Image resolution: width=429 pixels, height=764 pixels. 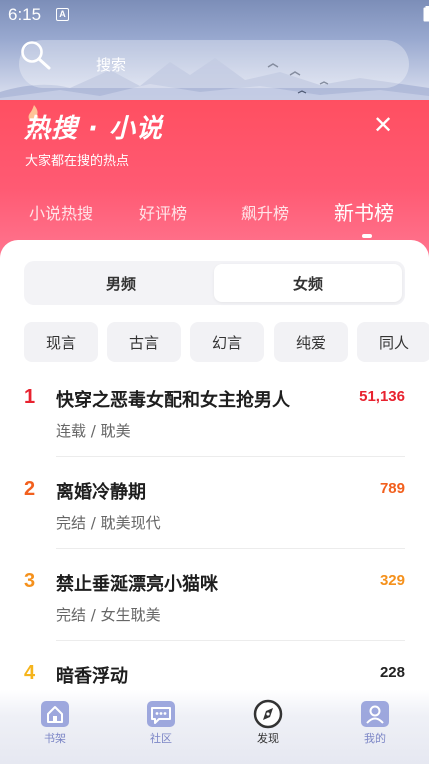 I want to click on gender-toggle: 男频 女频, so click(x=214, y=283).